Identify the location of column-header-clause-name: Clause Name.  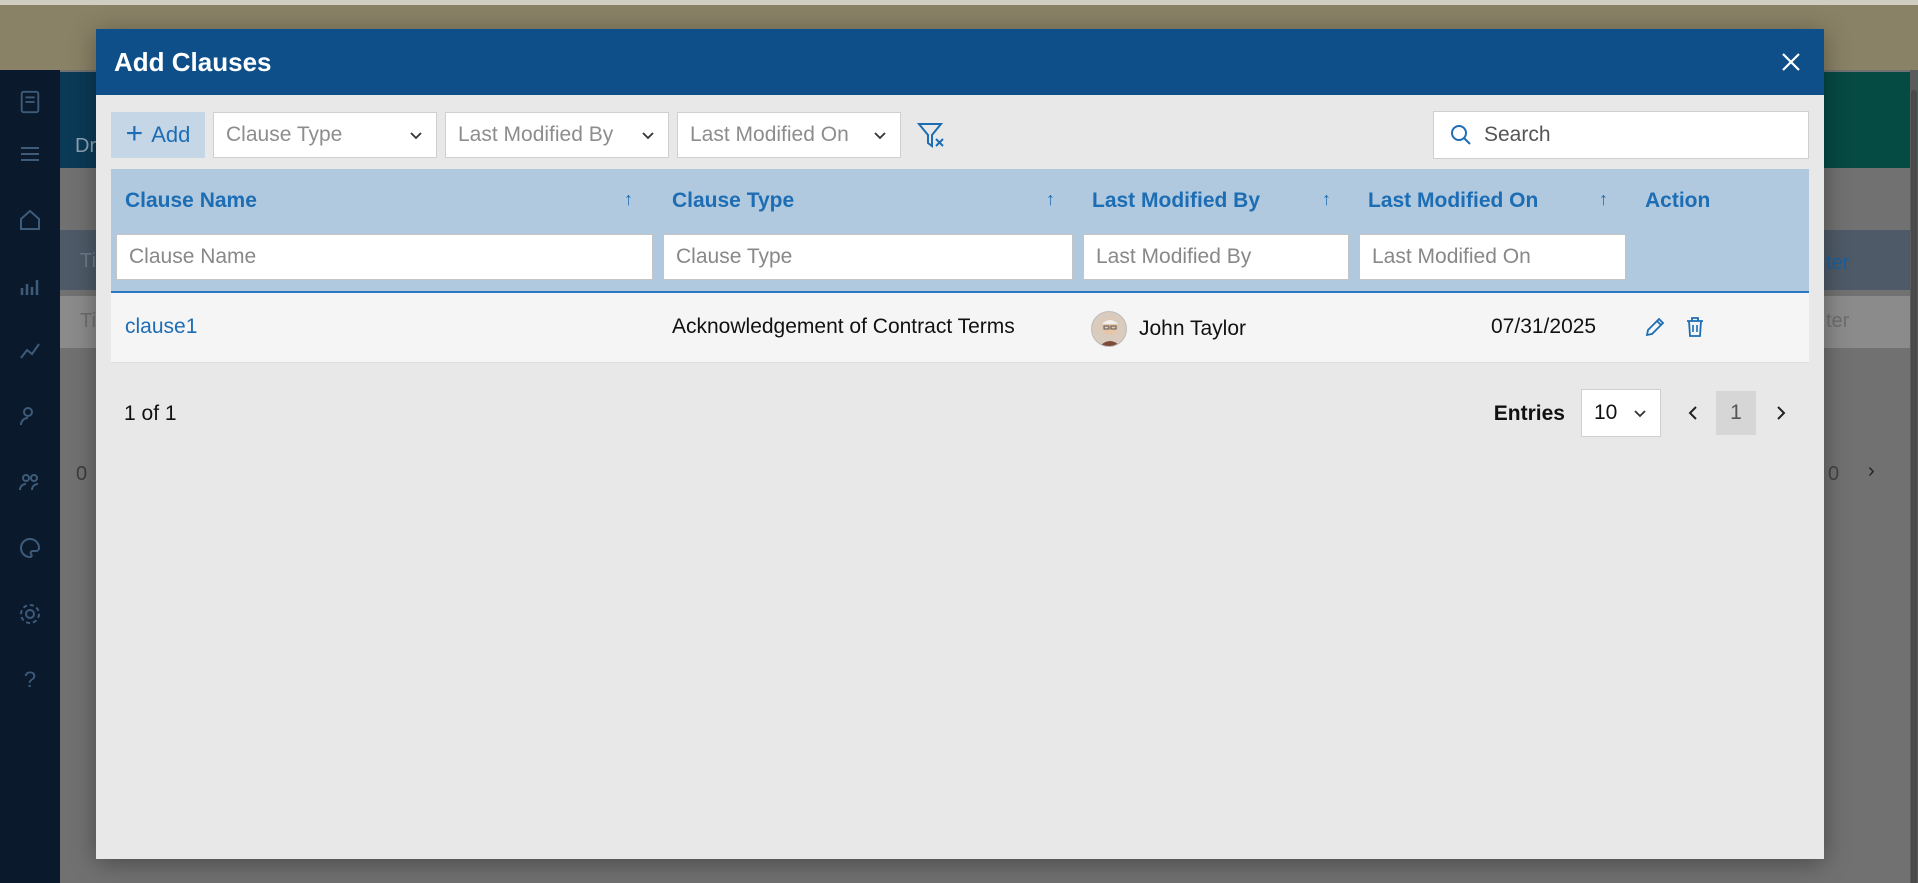
(191, 201).